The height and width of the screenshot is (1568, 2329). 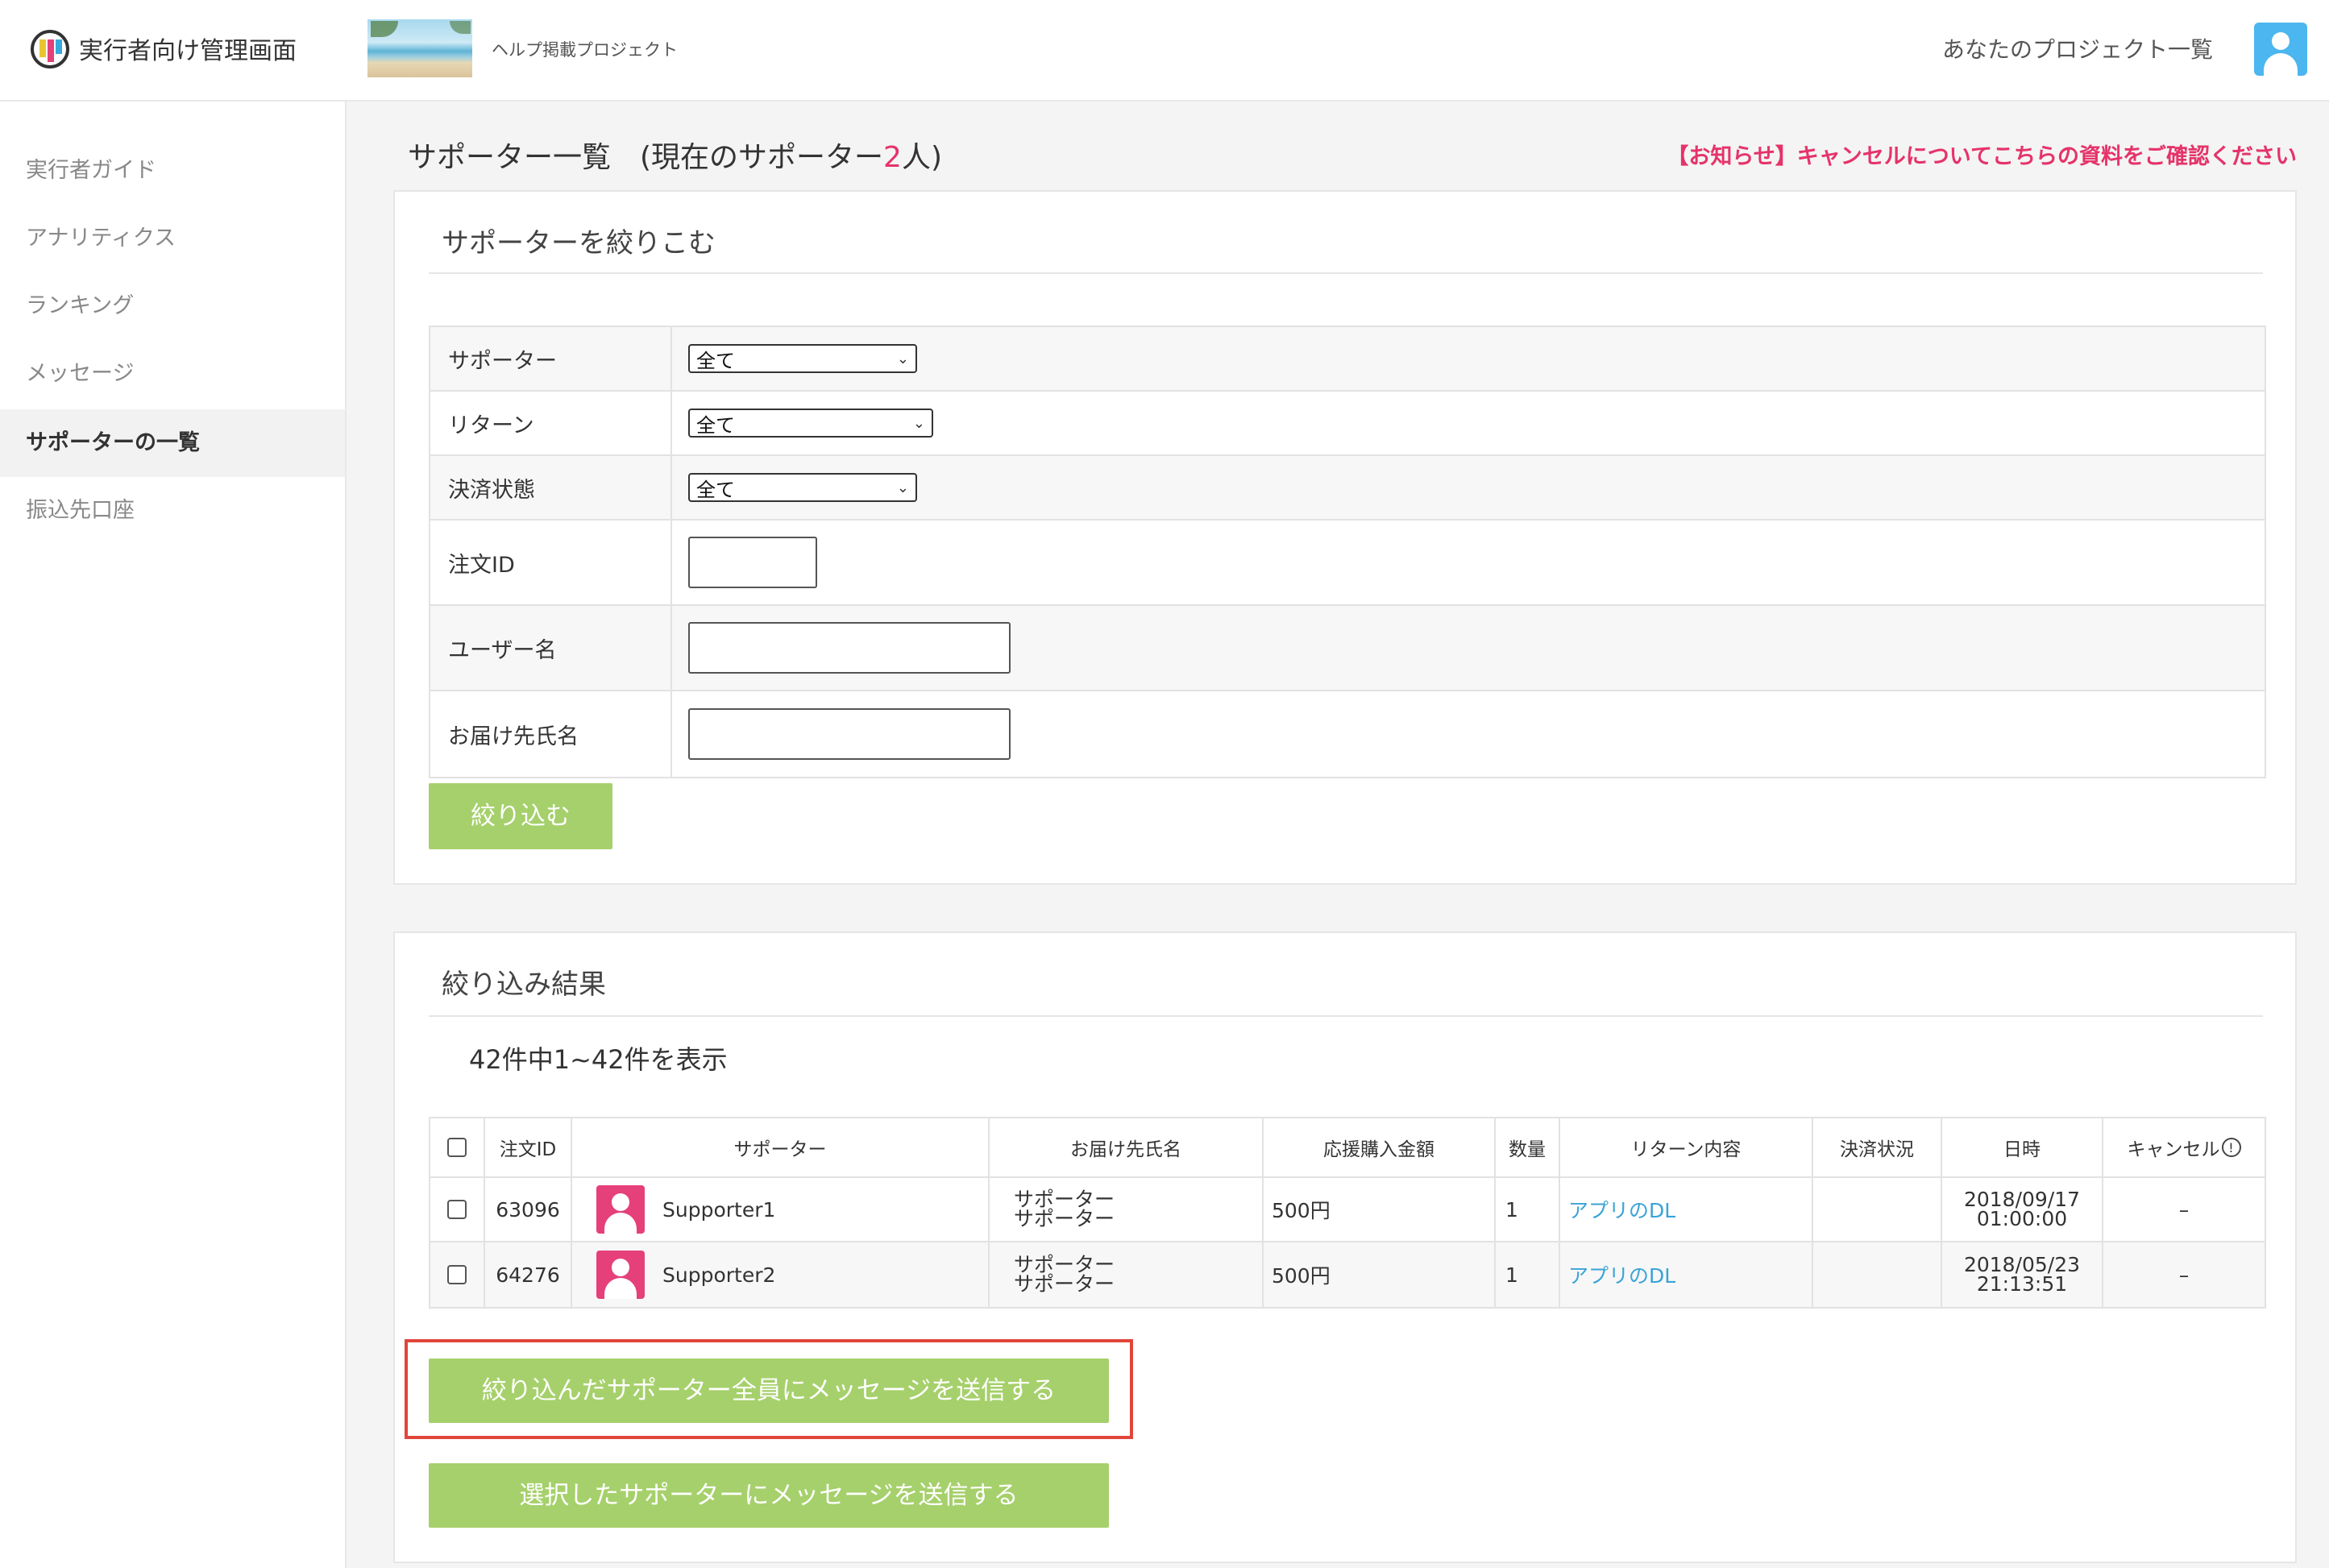 What do you see at coordinates (50, 49) in the screenshot?
I see `app-logo-icon` at bounding box center [50, 49].